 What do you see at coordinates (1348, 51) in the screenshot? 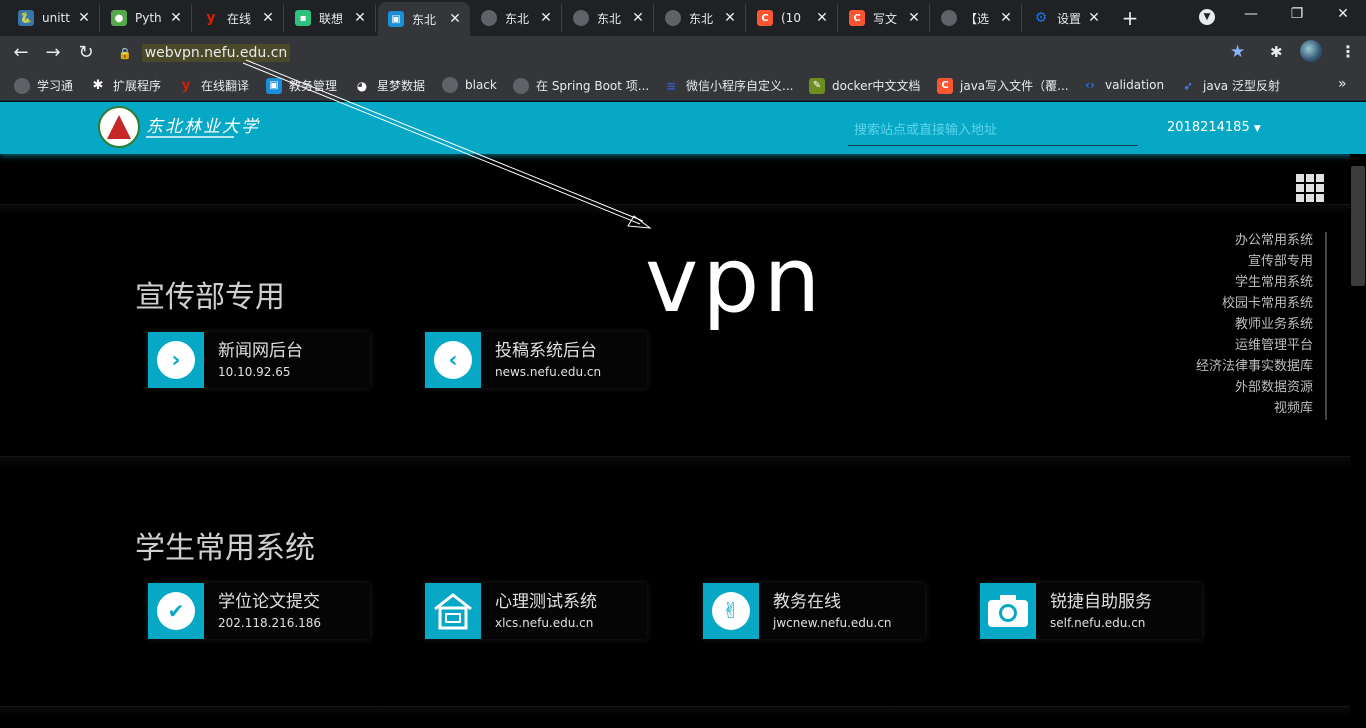
I see `browser-menu-icon: ⋮` at bounding box center [1348, 51].